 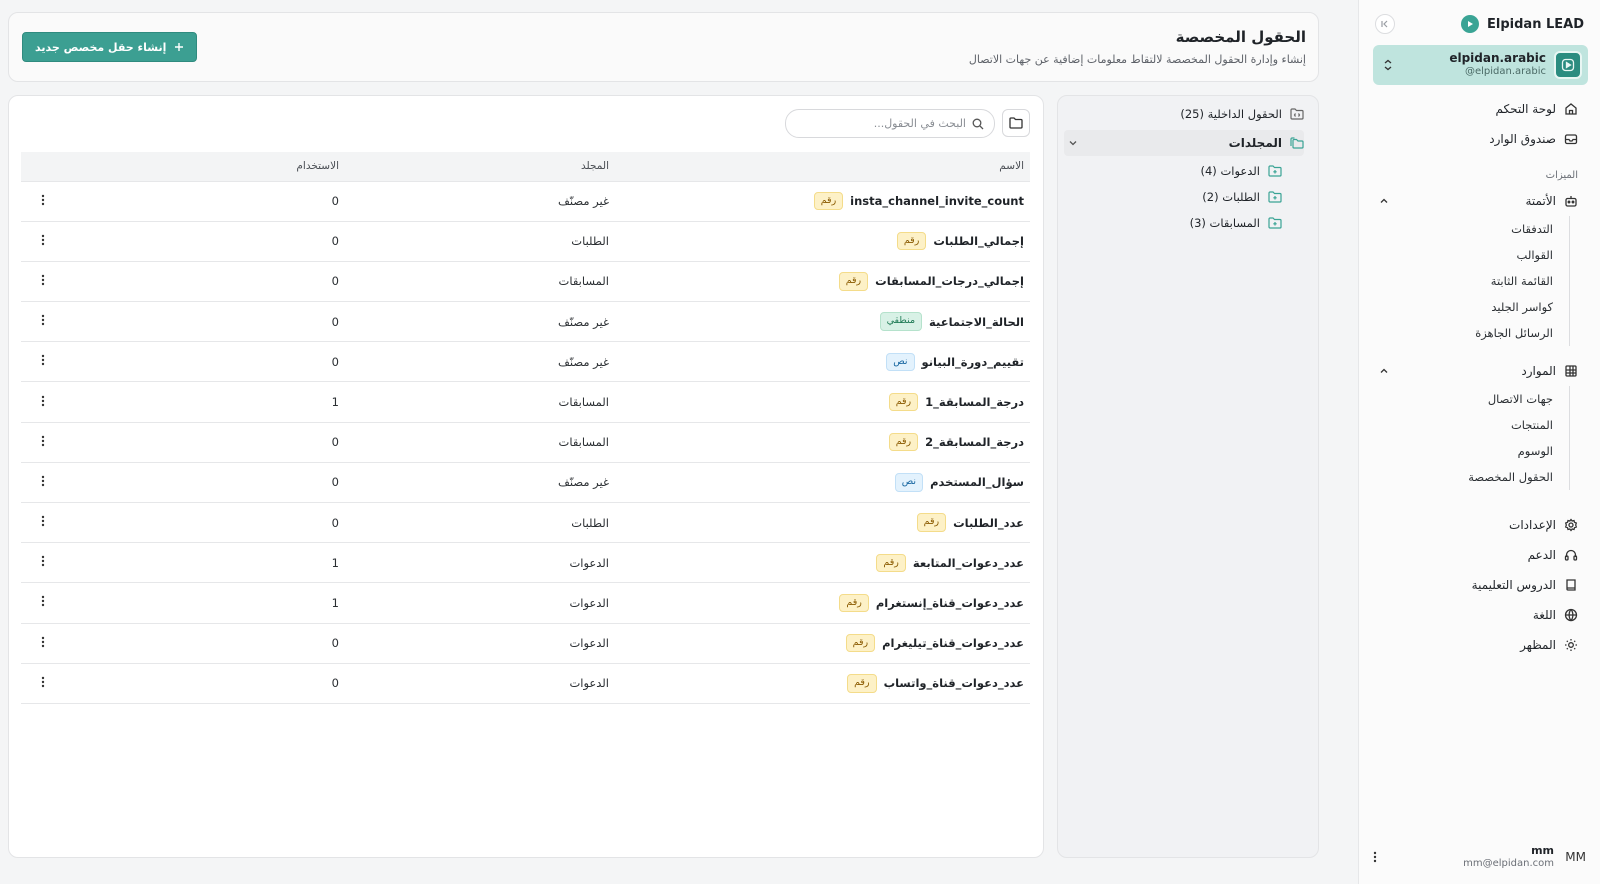 What do you see at coordinates (1184, 114) in the screenshot?
I see `tree-internal-fields: الحقول الداخلية (25)` at bounding box center [1184, 114].